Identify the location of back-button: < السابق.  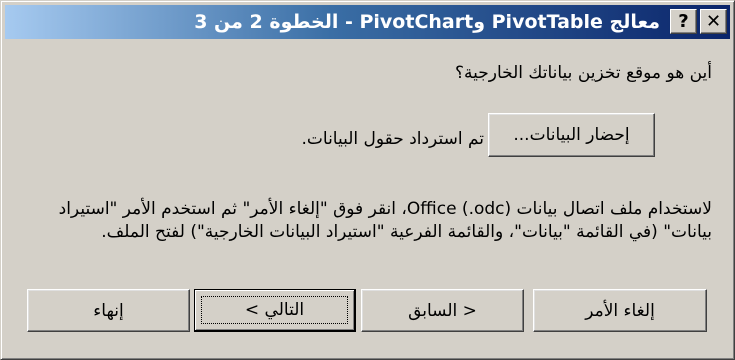
(442, 310).